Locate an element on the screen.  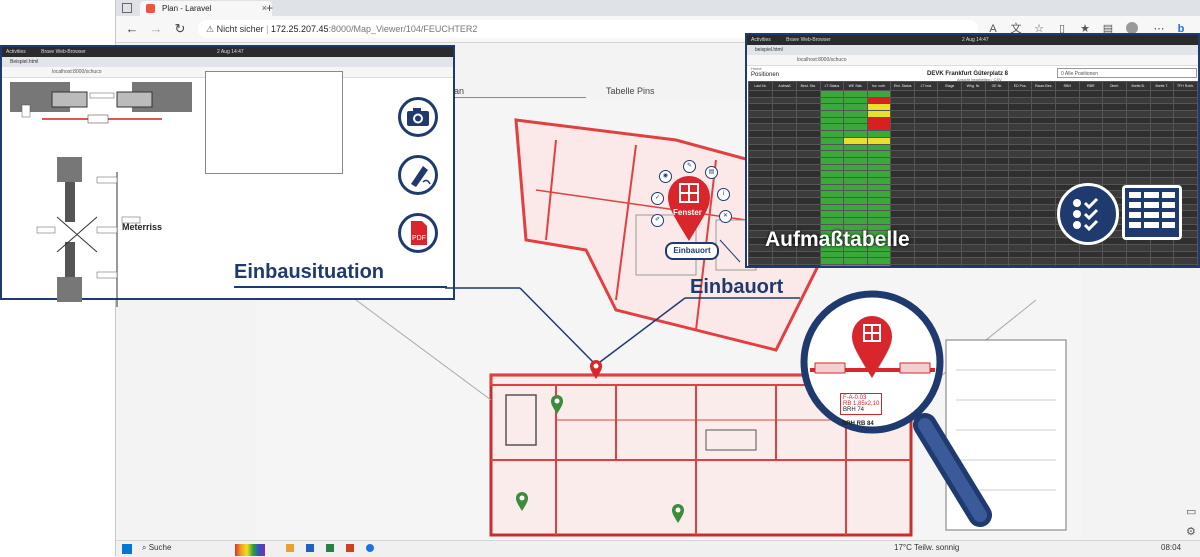
column-header: WE Stat. is located at coordinates (855, 86).